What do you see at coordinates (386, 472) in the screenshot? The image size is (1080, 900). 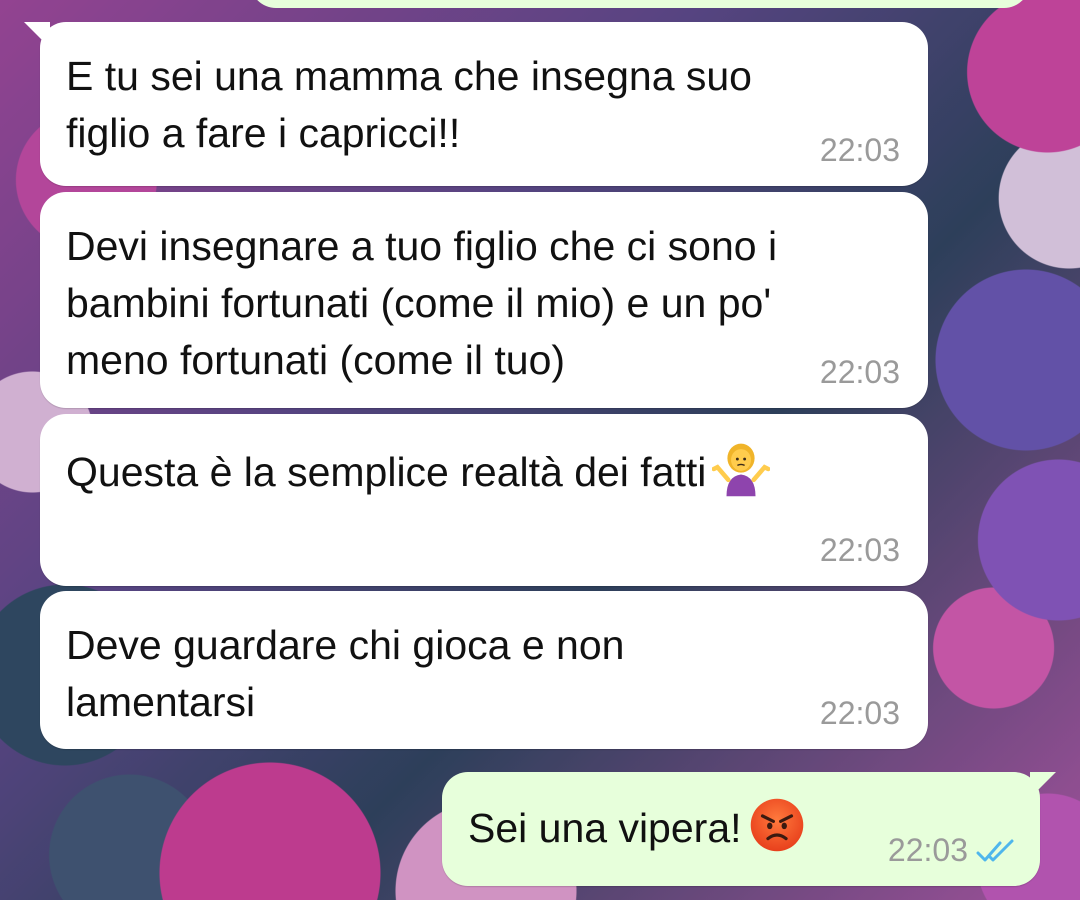 I see `message-text-content: Questa è la semplice realtà dei fatti` at bounding box center [386, 472].